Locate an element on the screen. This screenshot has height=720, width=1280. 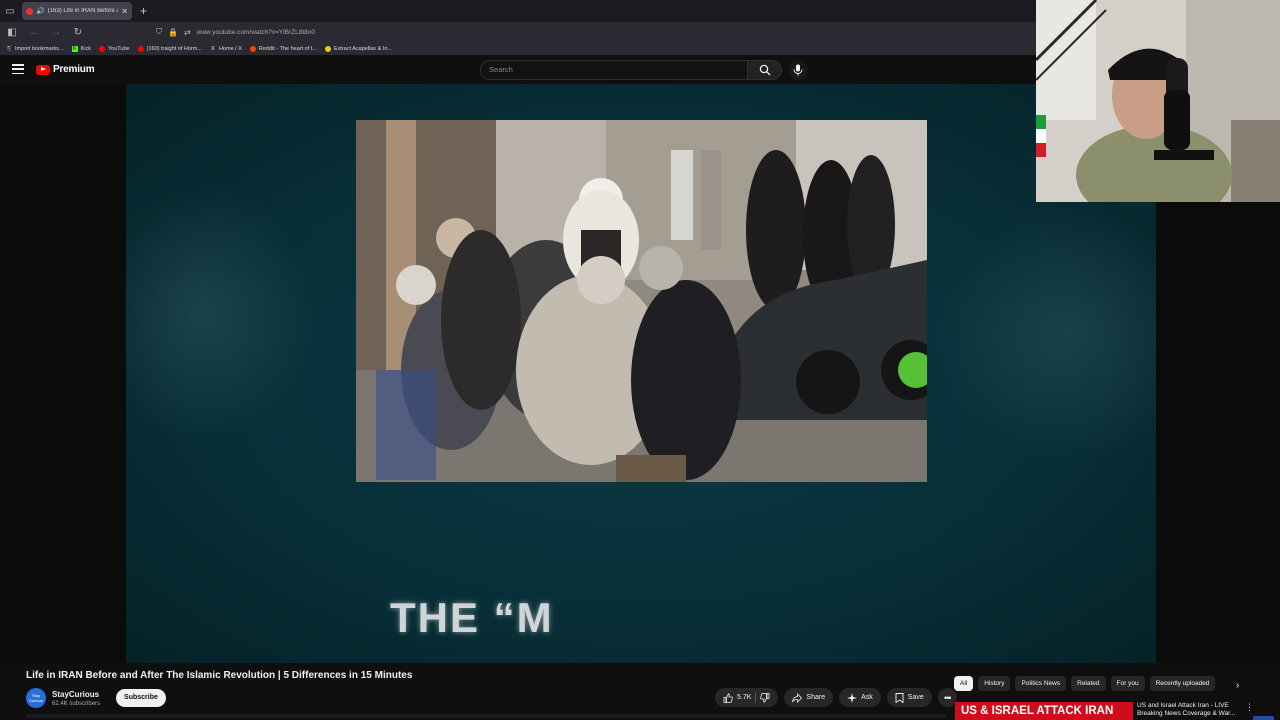
browser-tab-active: 🔊 (163) Life in IRAN Before a ✕ is located at coordinates (77, 11).